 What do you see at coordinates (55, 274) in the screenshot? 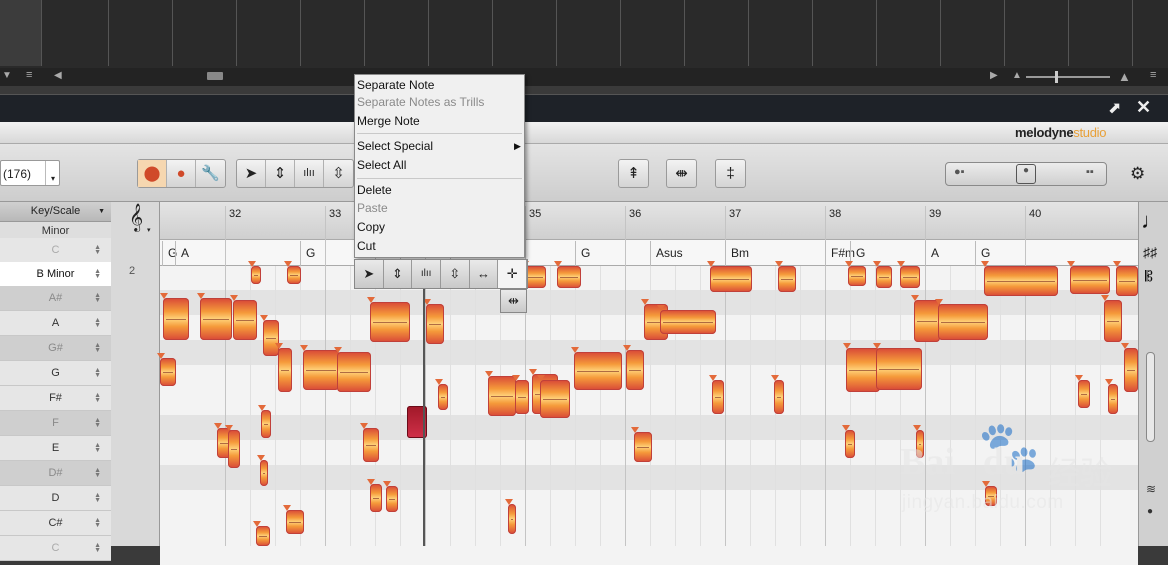
I see `key-row: B Minor ▲ ▼` at bounding box center [55, 274].